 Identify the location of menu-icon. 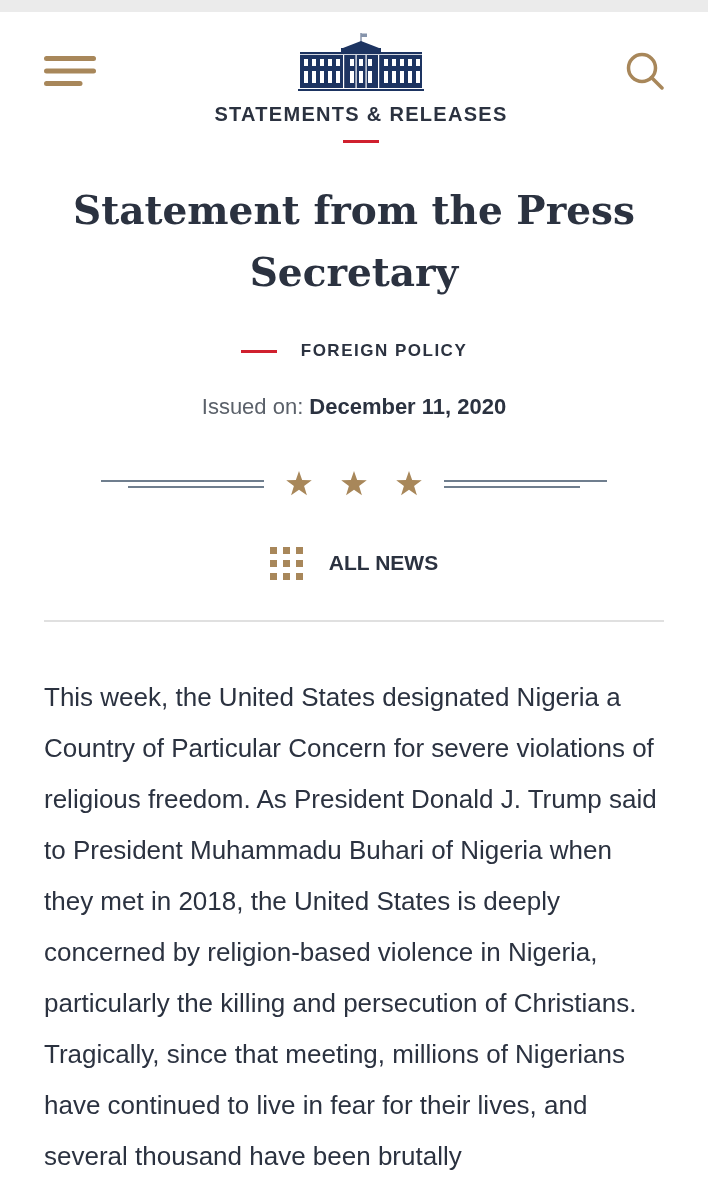
(70, 71).